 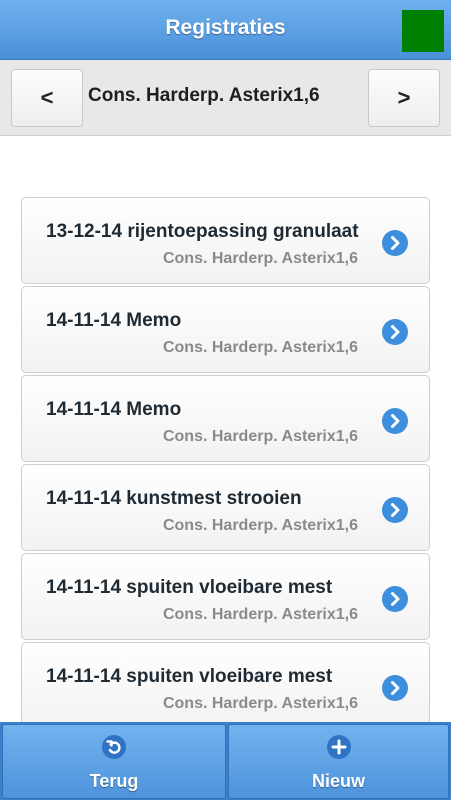 I want to click on current-record-label: Cons. Harderp. Asterix1,6, so click(x=204, y=95).